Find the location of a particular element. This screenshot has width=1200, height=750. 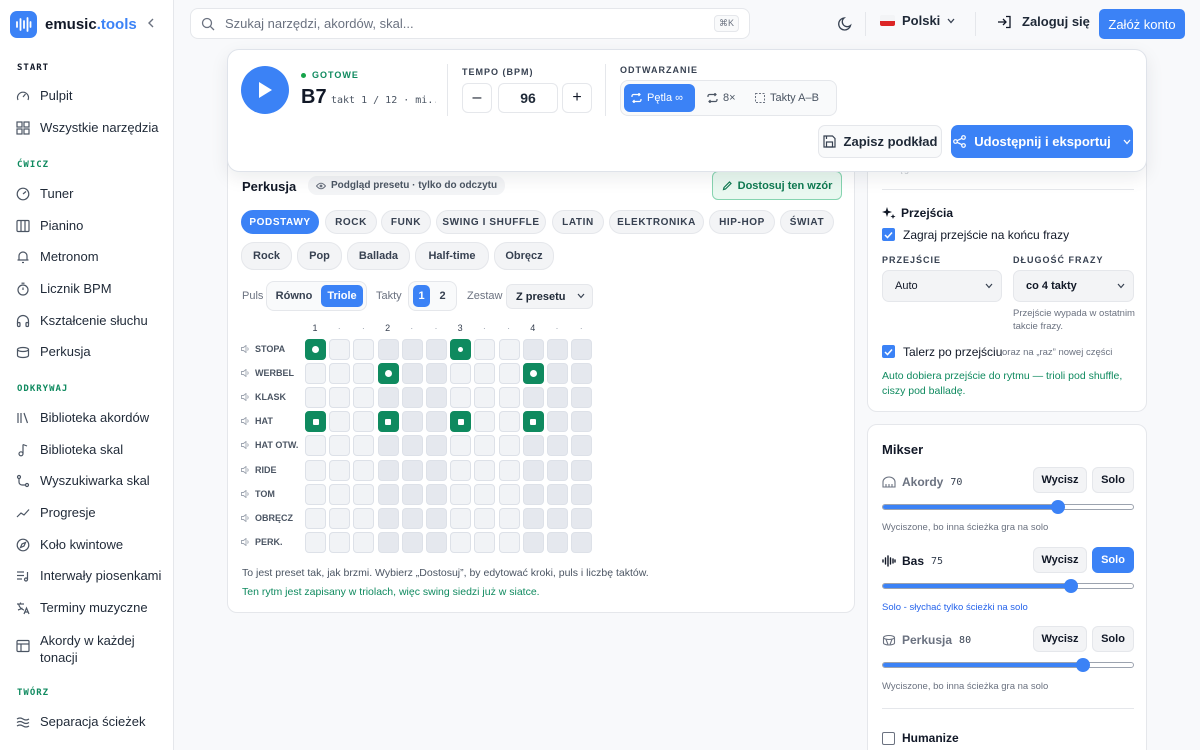

volume-slider-perkusja is located at coordinates (1008, 665).